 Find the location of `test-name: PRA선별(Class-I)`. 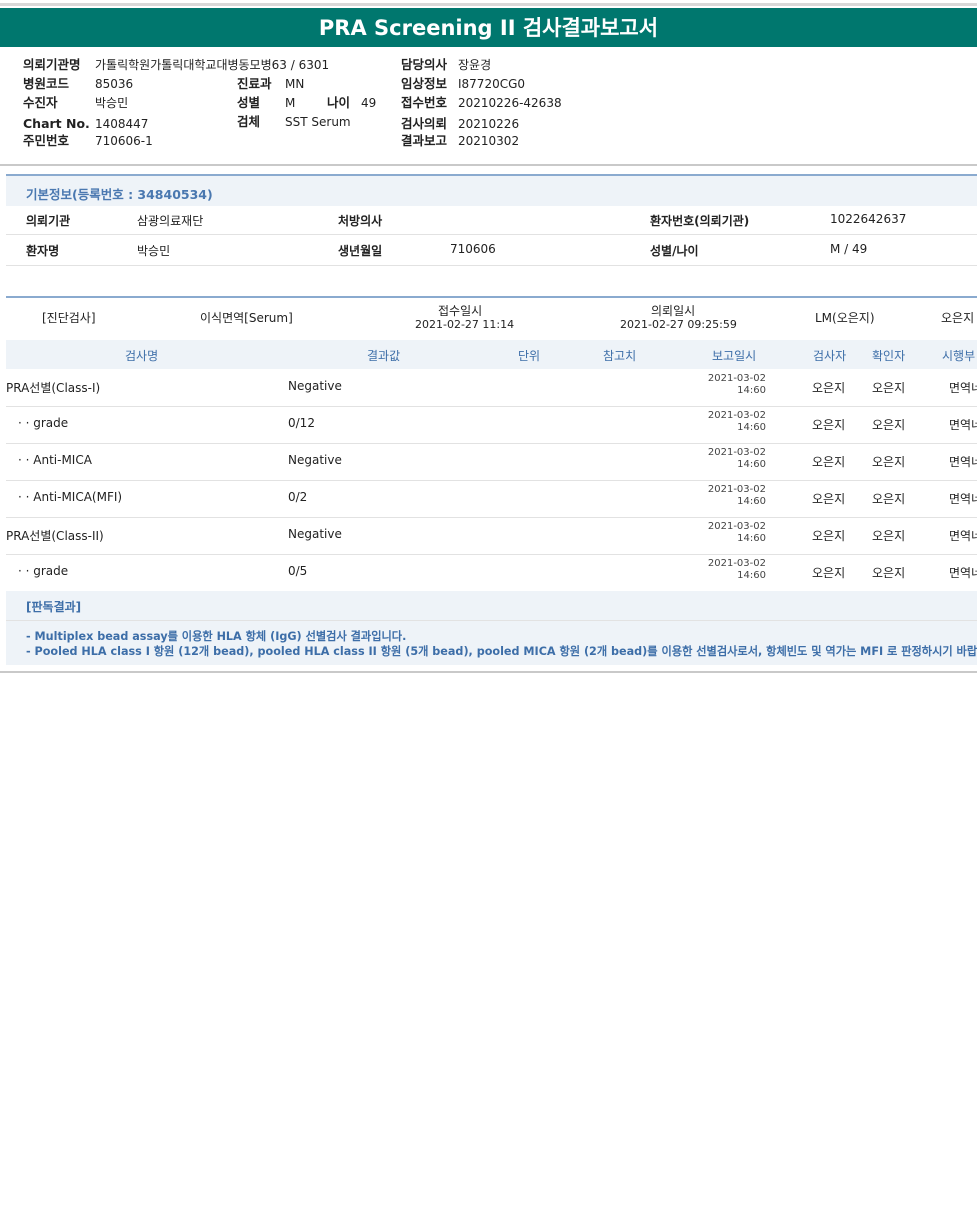

test-name: PRA선별(Class-I) is located at coordinates (53, 388).